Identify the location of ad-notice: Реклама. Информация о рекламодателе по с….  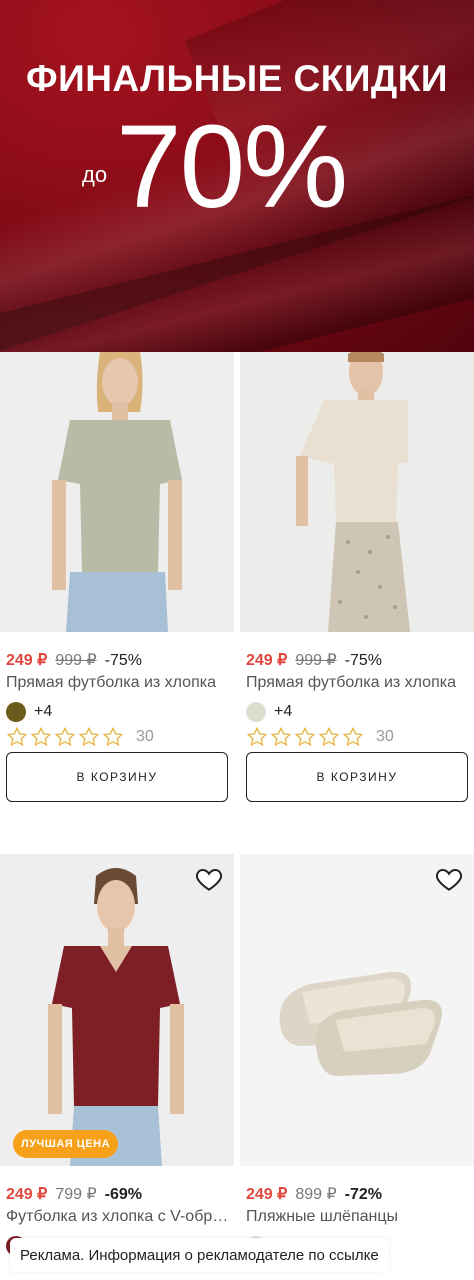
(199, 1255).